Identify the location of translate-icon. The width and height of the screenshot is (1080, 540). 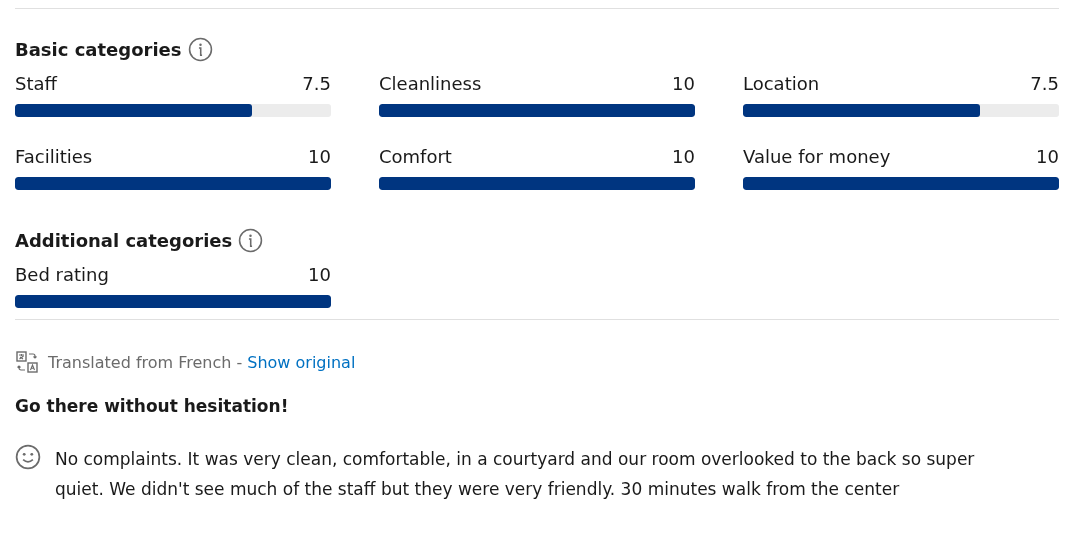
(27, 362).